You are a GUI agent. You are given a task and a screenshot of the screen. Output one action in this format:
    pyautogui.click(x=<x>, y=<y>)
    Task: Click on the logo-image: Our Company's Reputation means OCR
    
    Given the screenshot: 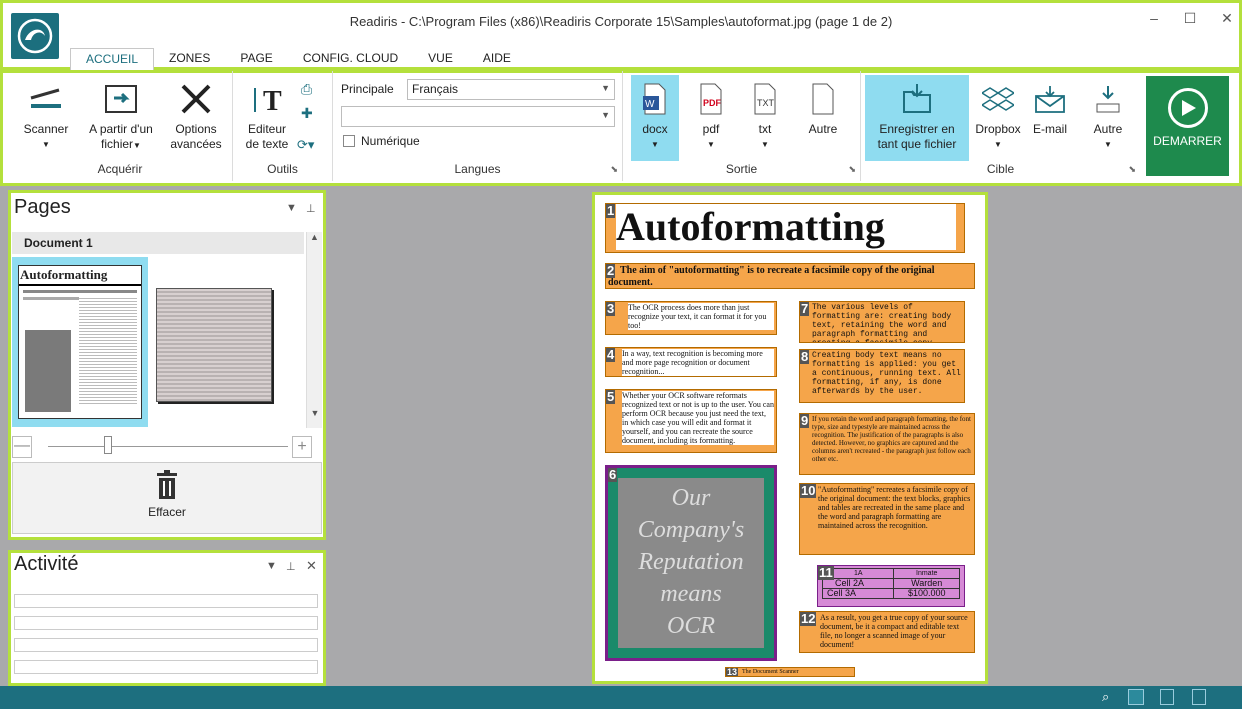 What is the action you would take?
    pyautogui.click(x=691, y=563)
    